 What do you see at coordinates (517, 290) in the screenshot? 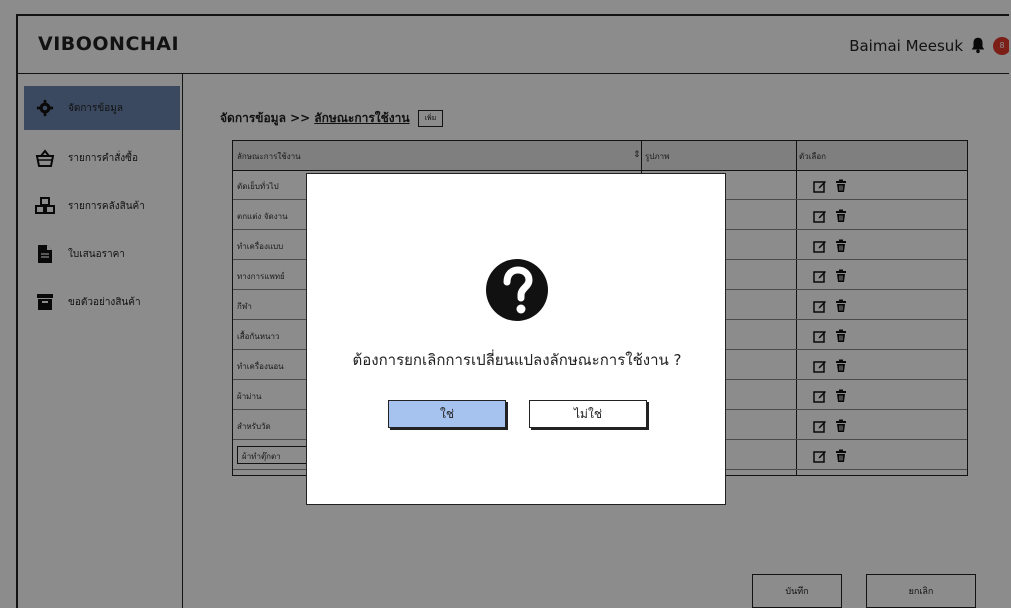
I see `question-icon` at bounding box center [517, 290].